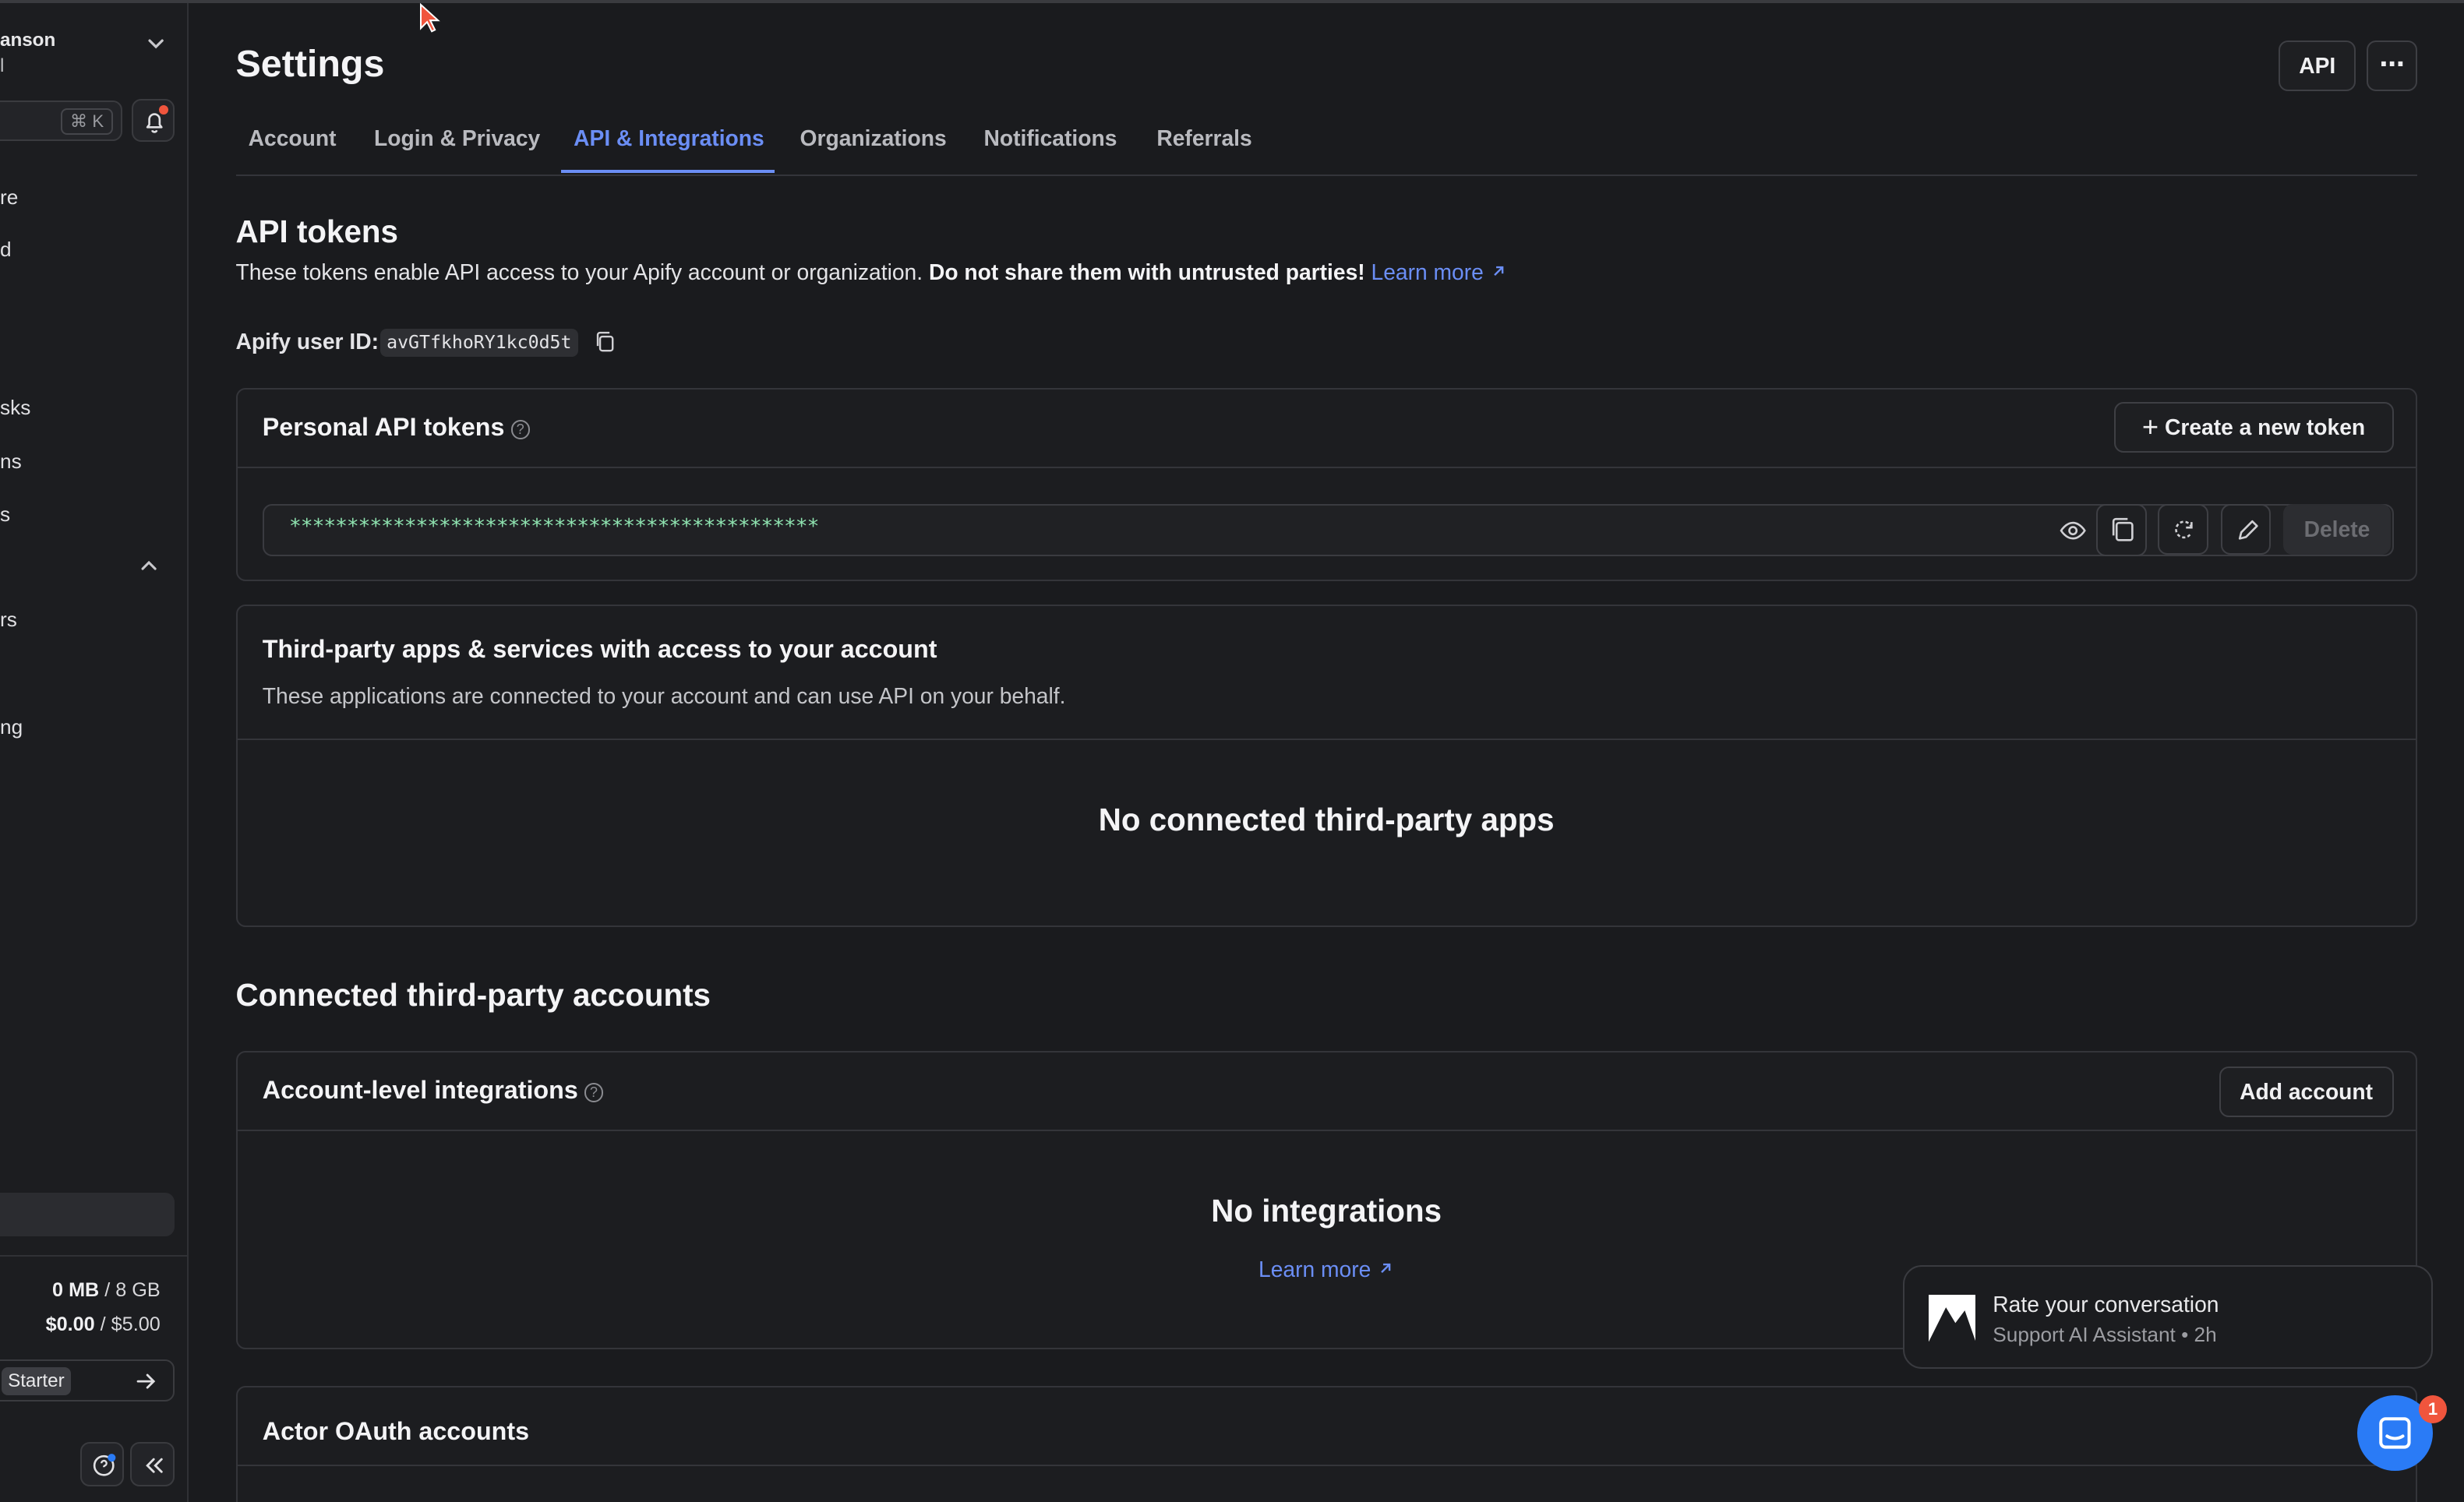 Image resolution: width=2464 pixels, height=1502 pixels. Describe the element at coordinates (430, 18) in the screenshot. I see `mouse-cursor-icon` at that location.